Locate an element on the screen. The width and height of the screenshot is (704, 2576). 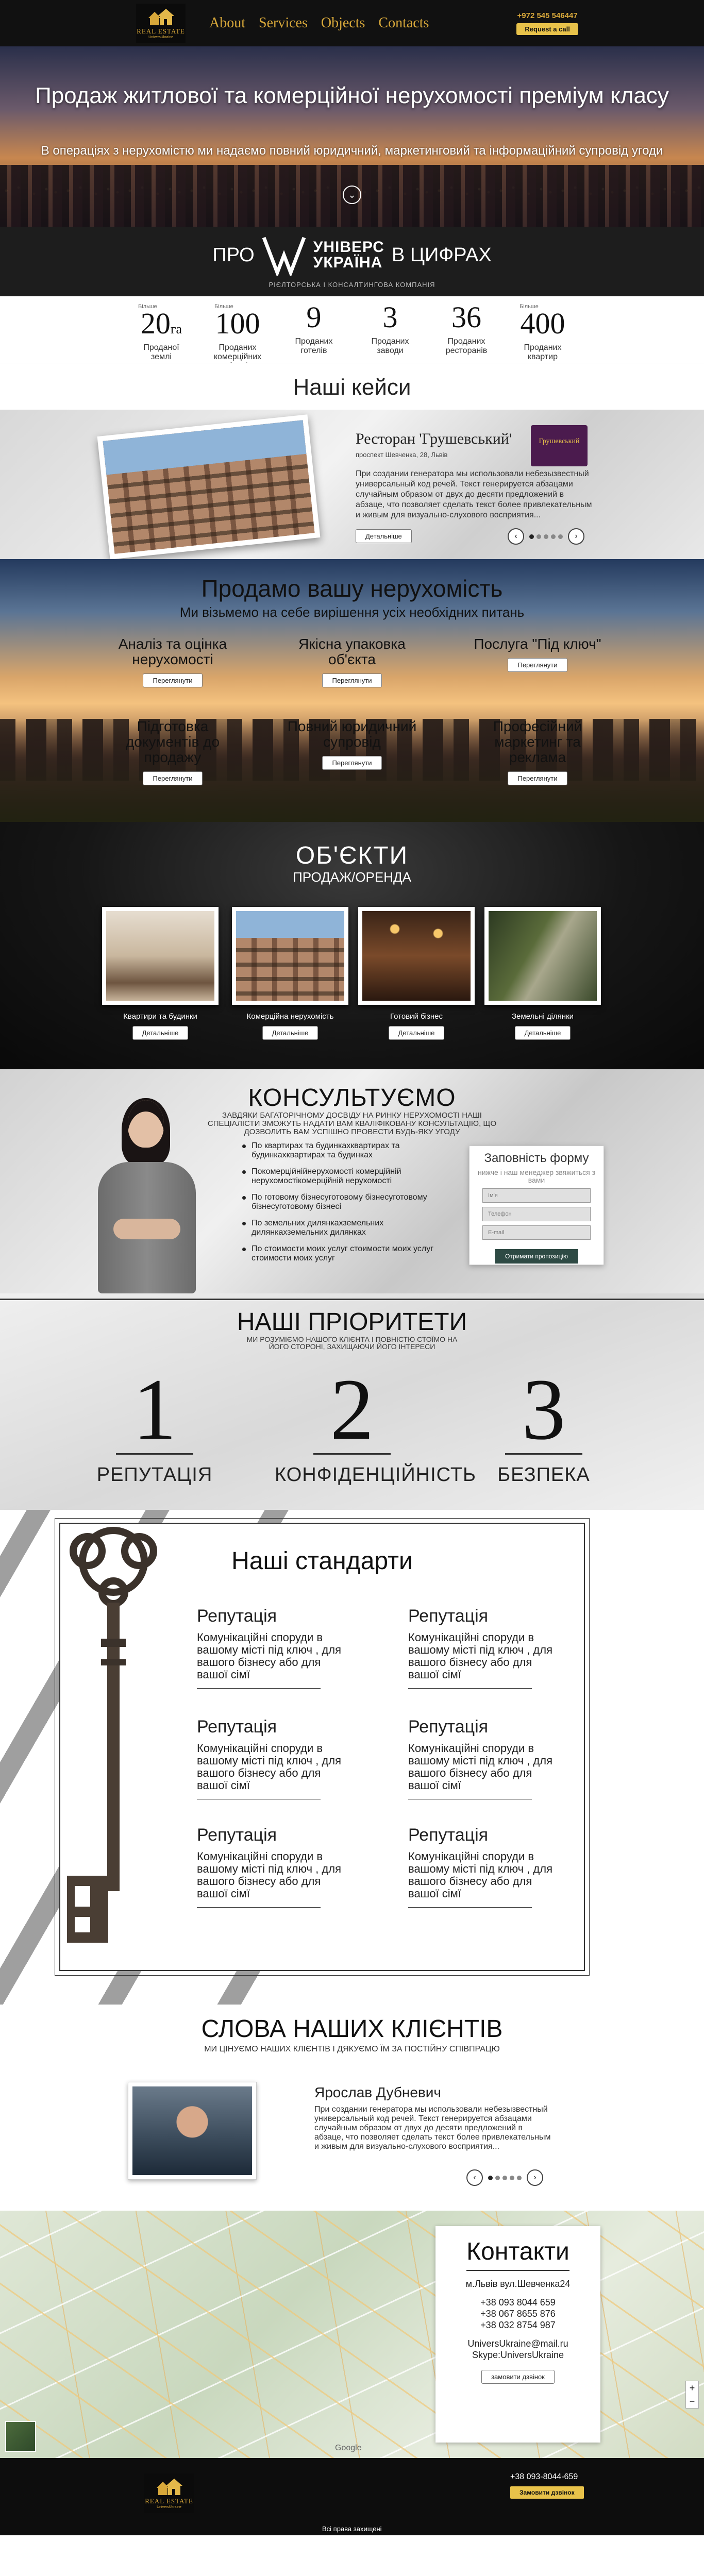
name-field is located at coordinates (536, 1195).